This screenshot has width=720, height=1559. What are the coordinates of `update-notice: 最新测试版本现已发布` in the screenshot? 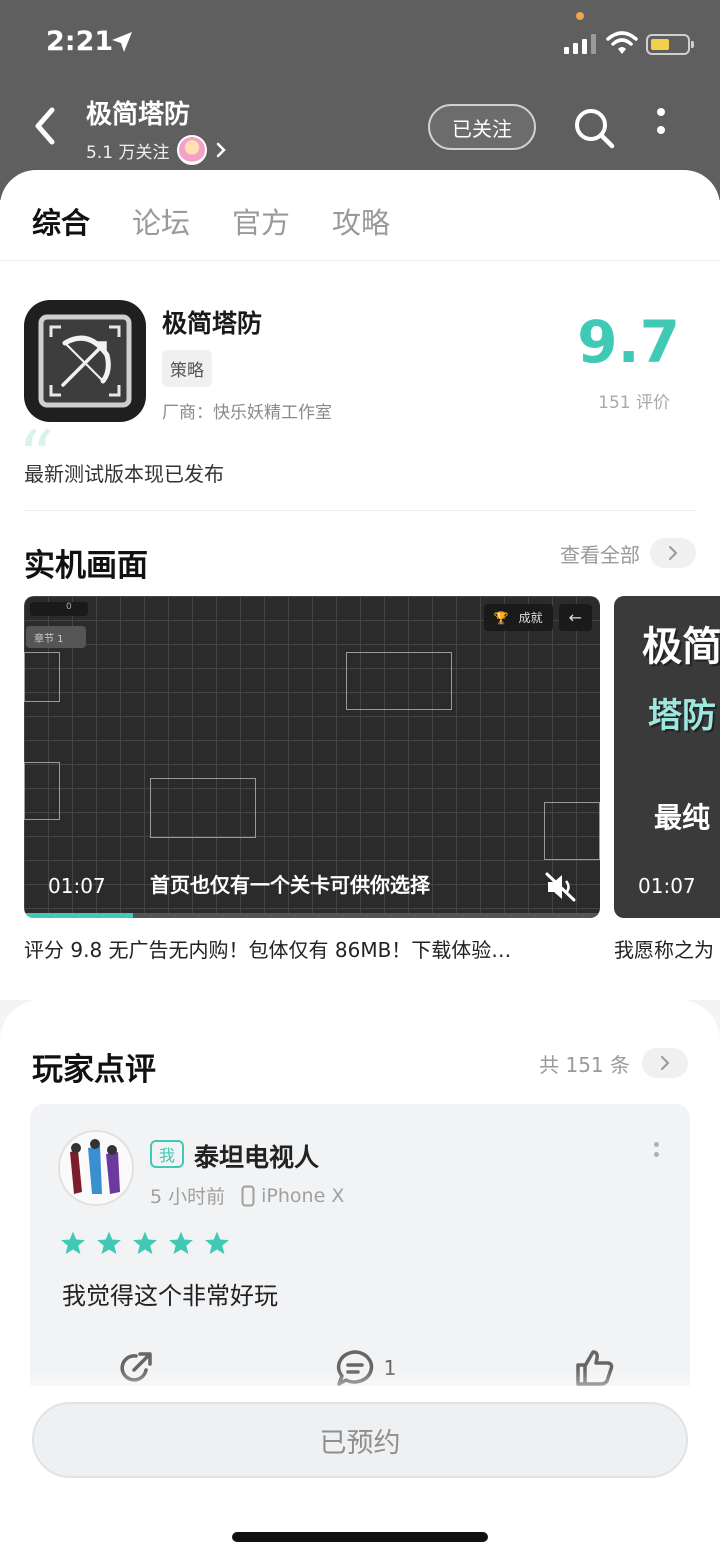 It's located at (124, 472).